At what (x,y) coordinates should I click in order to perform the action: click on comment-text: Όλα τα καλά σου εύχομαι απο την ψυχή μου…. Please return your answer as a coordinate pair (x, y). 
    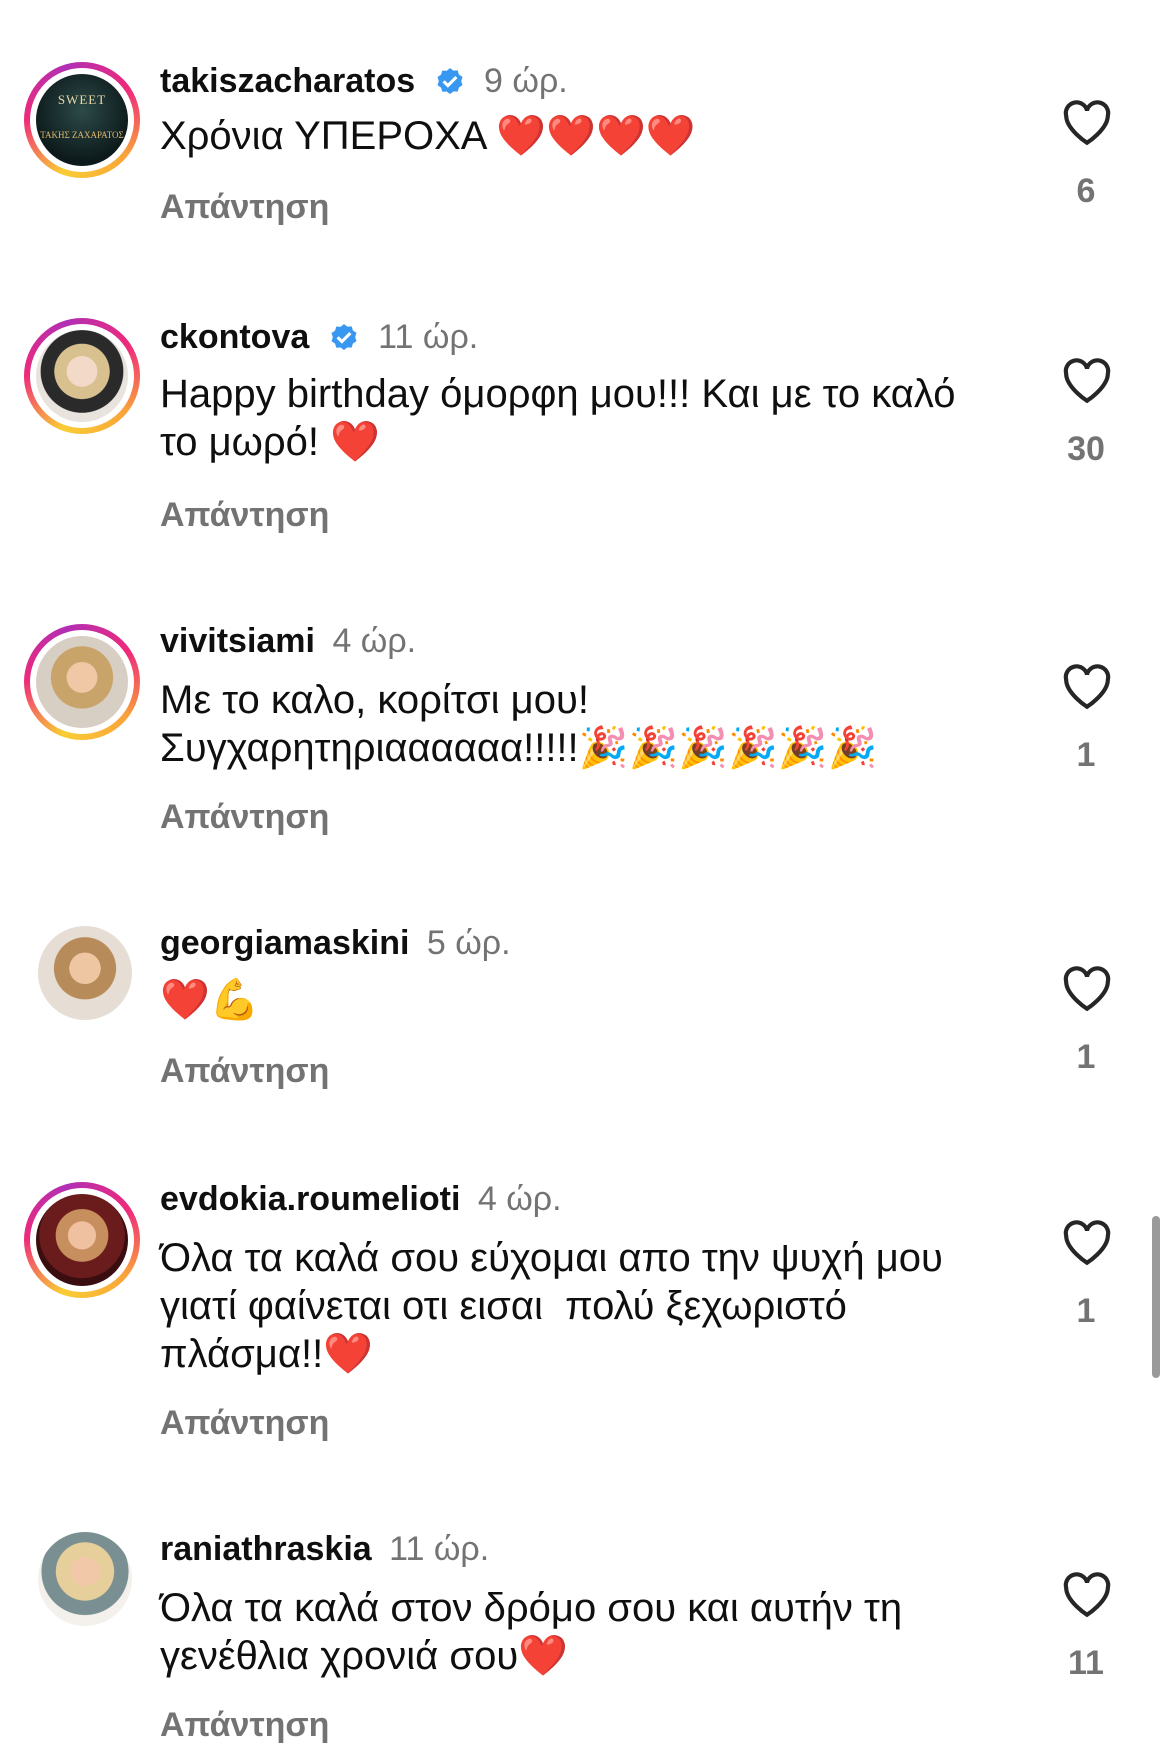
    Looking at the image, I should click on (557, 1306).